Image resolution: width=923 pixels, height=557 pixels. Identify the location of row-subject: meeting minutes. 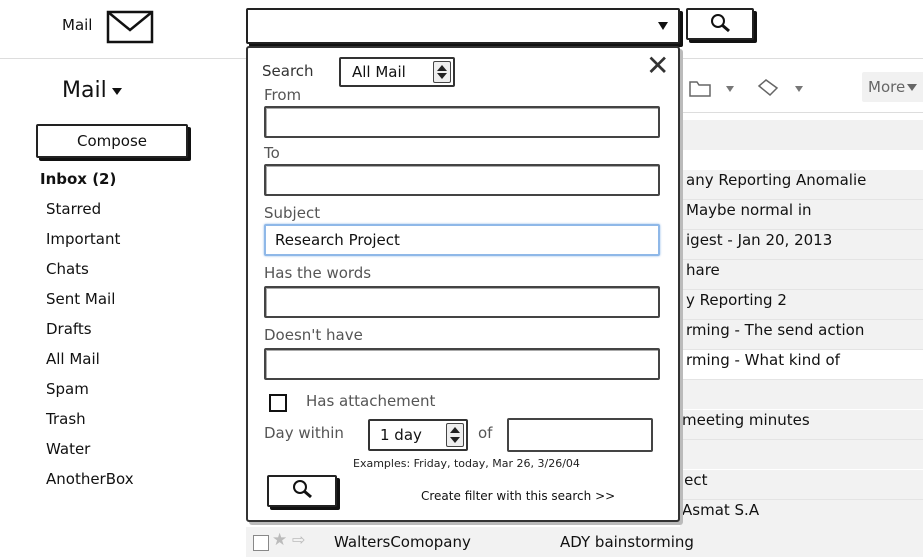
(746, 420).